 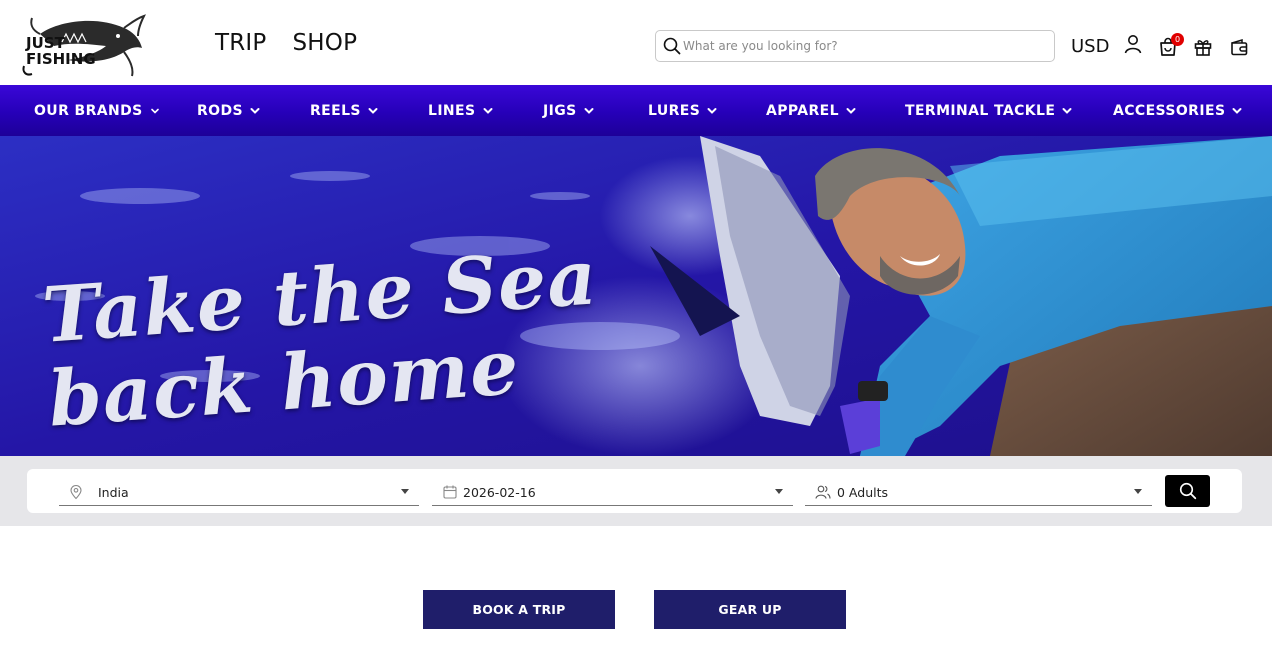 What do you see at coordinates (323, 337) in the screenshot?
I see `hero-headline: Take the Sea back home` at bounding box center [323, 337].